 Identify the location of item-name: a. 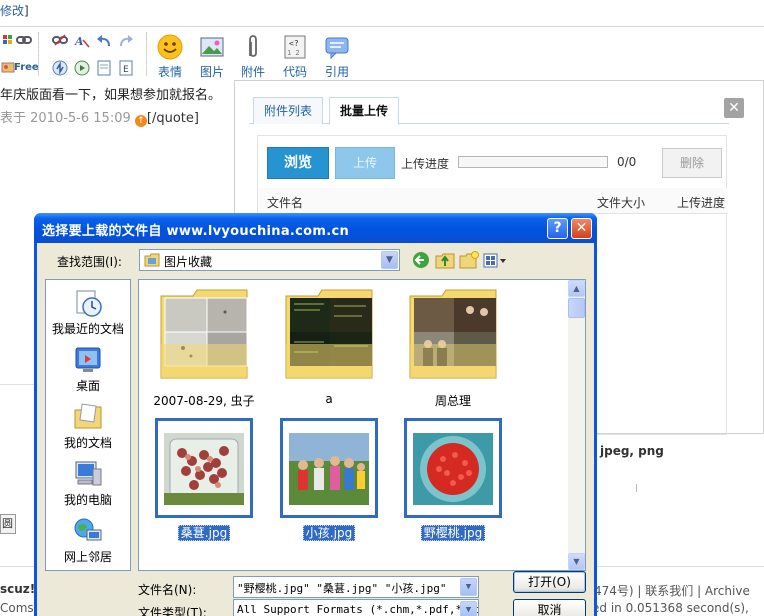
(329, 399).